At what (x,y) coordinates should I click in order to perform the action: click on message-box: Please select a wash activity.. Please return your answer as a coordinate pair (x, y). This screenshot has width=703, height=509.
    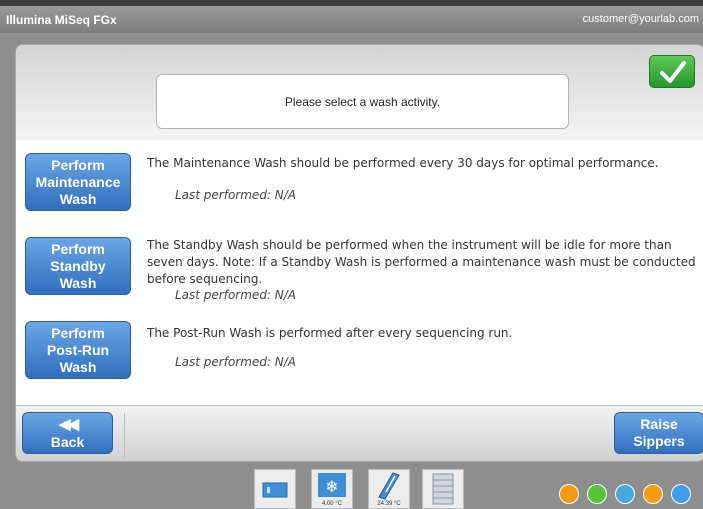
    Looking at the image, I should click on (362, 101).